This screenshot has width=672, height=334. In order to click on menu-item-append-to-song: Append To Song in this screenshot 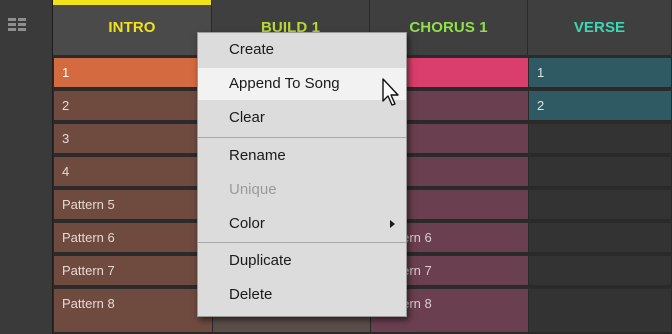, I will do `click(302, 84)`.